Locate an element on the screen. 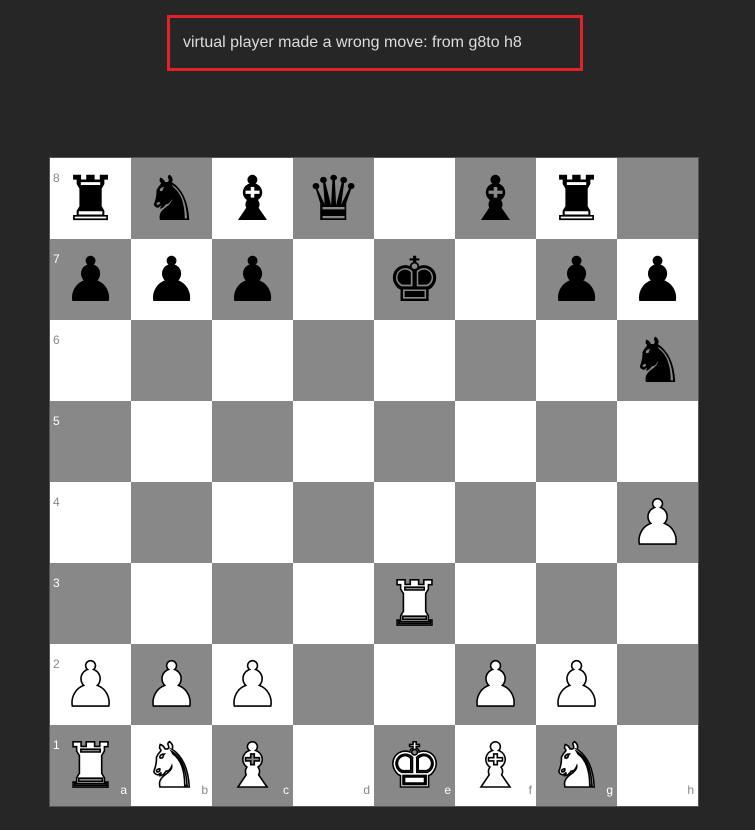  file-label: f is located at coordinates (530, 790).